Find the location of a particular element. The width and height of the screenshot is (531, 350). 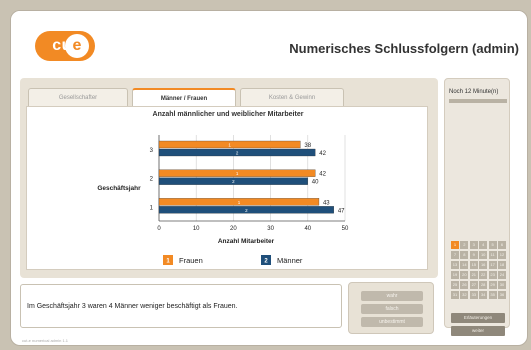

question-number-cell: 36 is located at coordinates (502, 295).